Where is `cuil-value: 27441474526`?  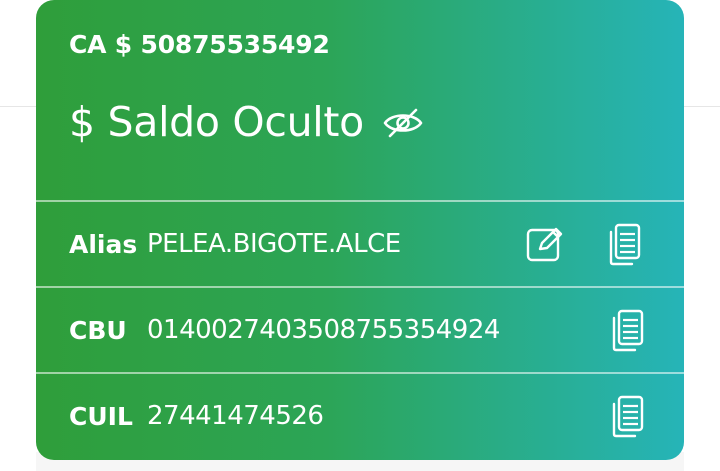 cuil-value: 27441474526 is located at coordinates (235, 416).